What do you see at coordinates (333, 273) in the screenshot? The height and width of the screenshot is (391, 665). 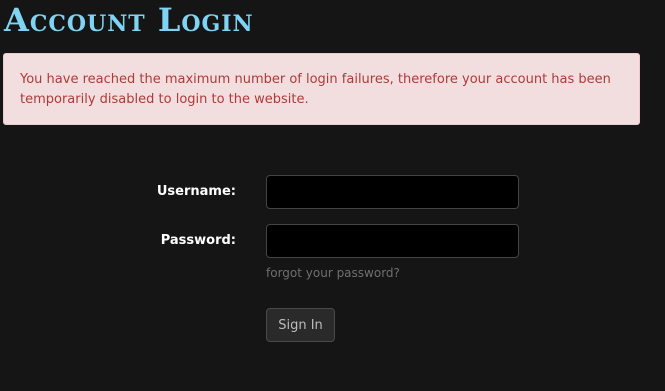 I see `forgot-password-link: forgot your password?` at bounding box center [333, 273].